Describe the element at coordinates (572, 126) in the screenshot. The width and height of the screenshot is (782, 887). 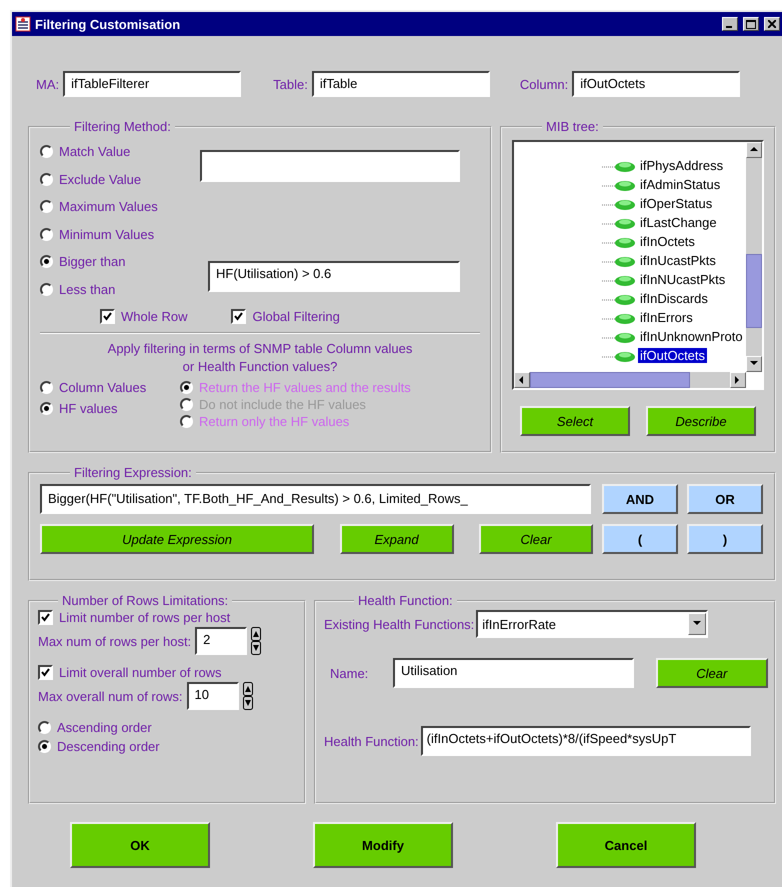
I see `group-title: MIB tree:` at that location.